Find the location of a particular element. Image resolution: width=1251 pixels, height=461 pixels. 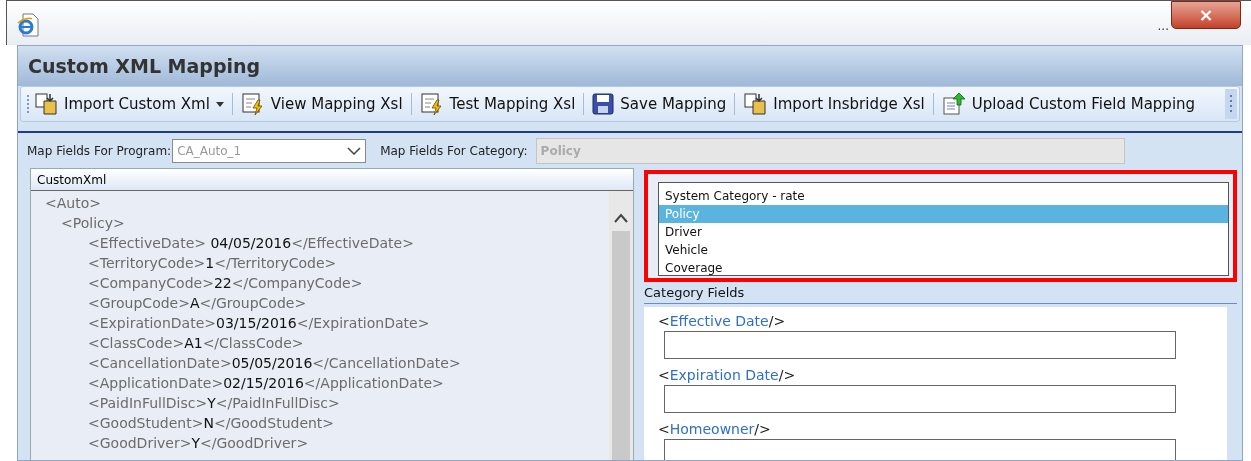

xml-line: <TerritoryCode>1</TerritoryCode> is located at coordinates (212, 263).